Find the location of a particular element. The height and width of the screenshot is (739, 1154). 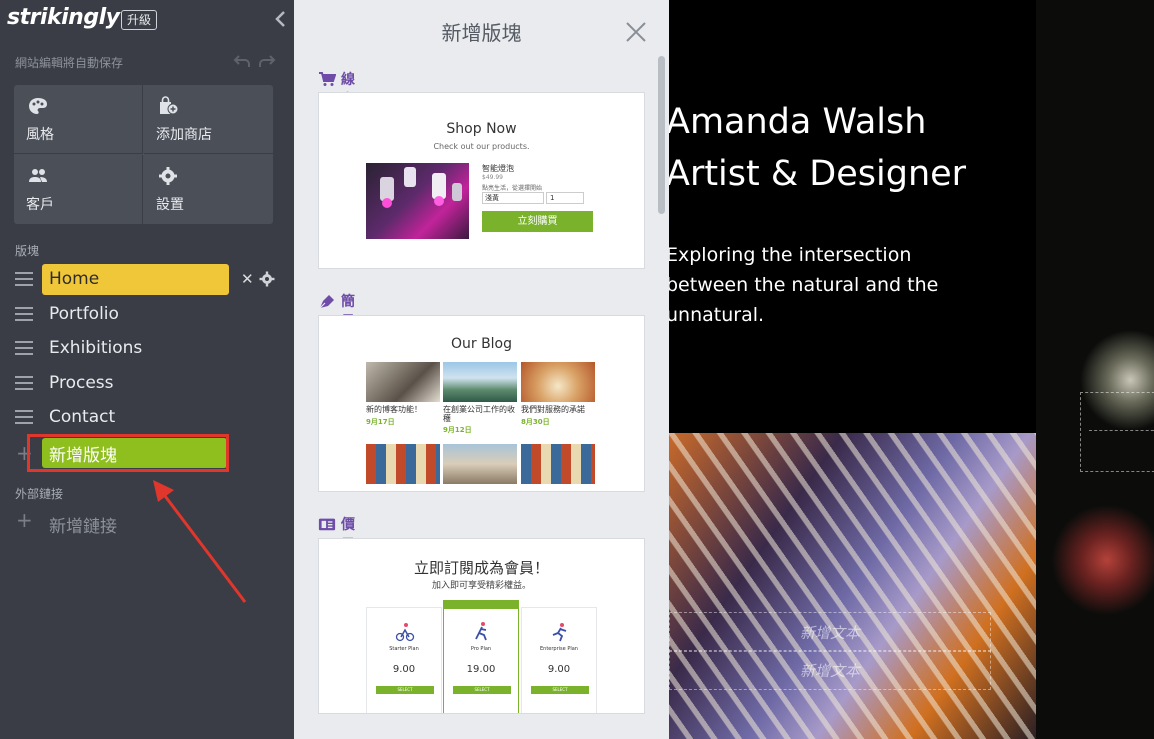

settings-tile-label: 設置 is located at coordinates (170, 205).